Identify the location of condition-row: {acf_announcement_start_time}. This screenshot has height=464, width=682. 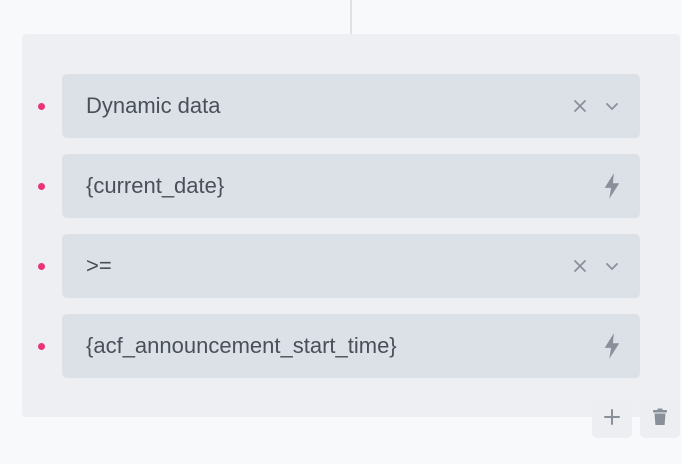
(351, 346).